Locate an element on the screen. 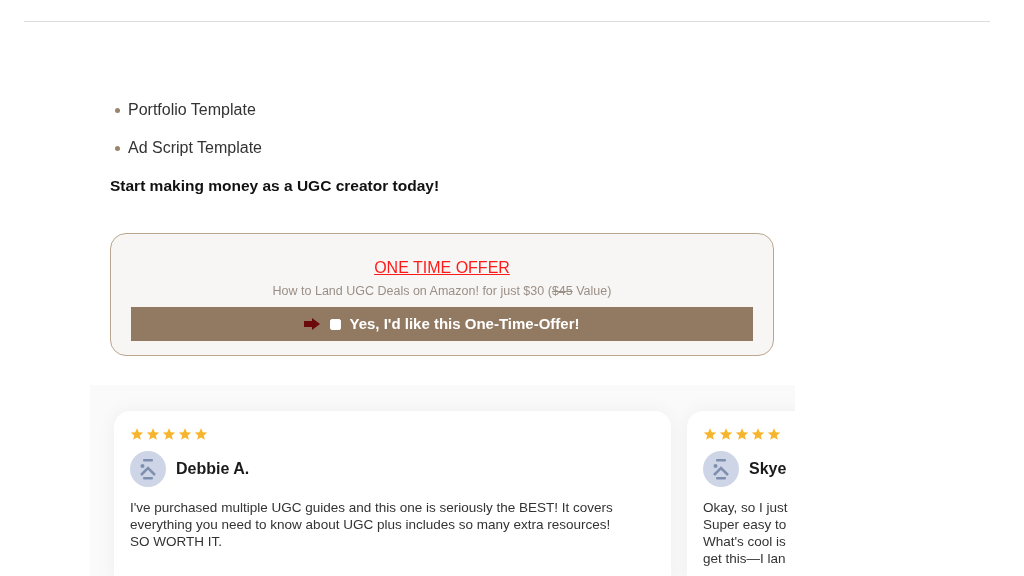 The height and width of the screenshot is (576, 1024). list-item: Ad Script Template is located at coordinates (195, 148).